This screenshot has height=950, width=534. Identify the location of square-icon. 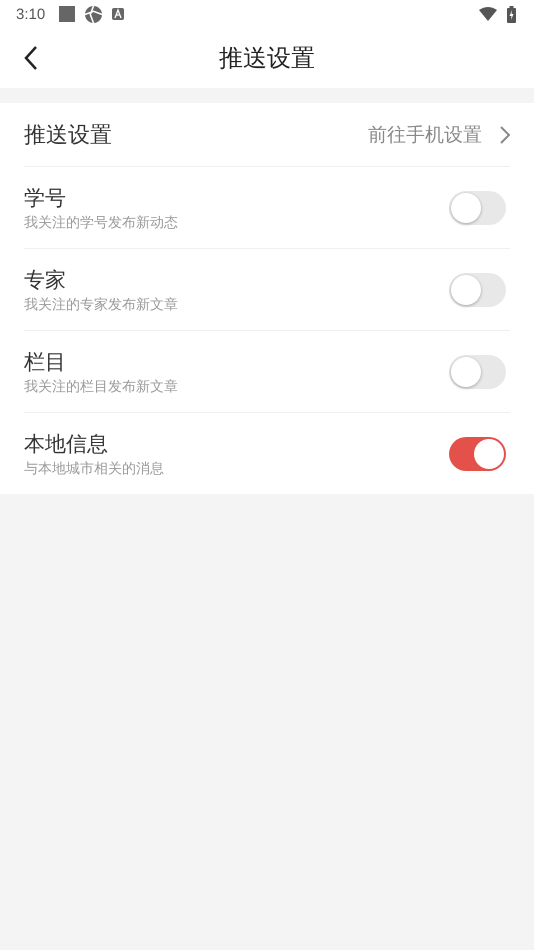
(67, 14).